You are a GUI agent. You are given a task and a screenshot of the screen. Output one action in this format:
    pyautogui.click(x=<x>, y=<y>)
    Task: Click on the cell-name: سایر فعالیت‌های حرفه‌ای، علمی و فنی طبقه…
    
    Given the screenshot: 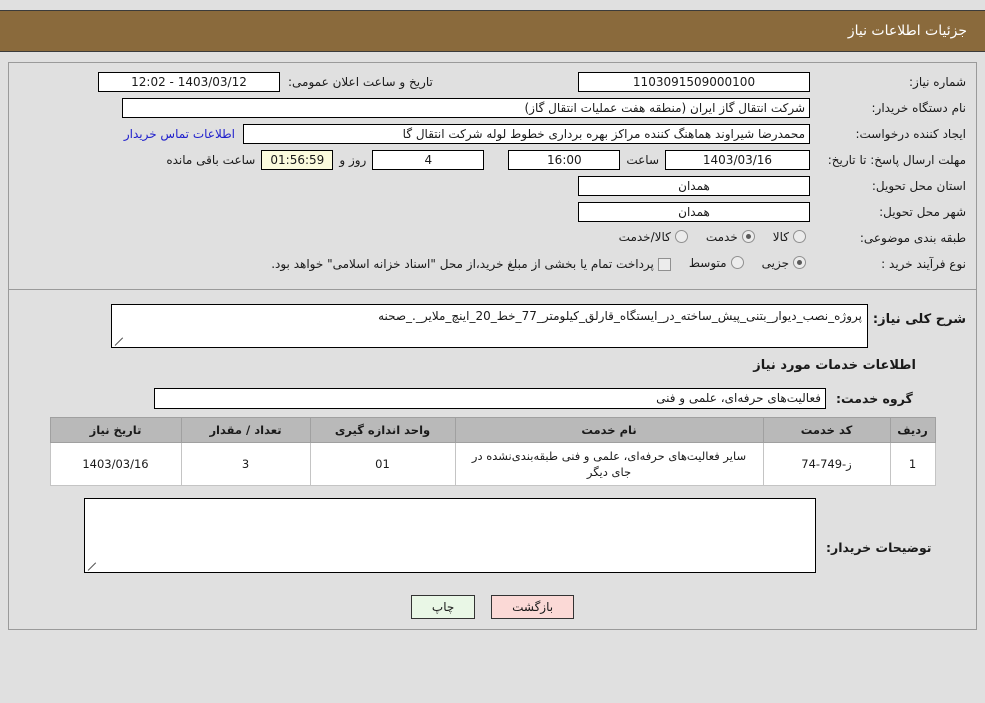 What is the action you would take?
    pyautogui.click(x=609, y=464)
    